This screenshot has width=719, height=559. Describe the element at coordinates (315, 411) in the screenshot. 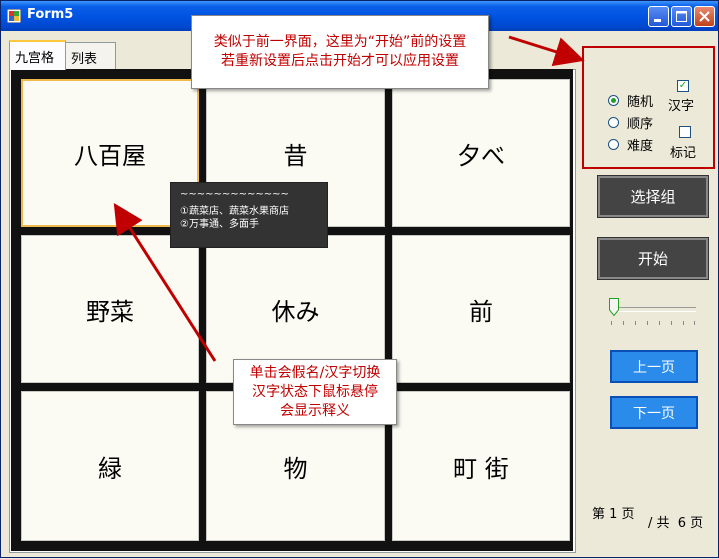

I see `callout-line: 会显示释义` at that location.